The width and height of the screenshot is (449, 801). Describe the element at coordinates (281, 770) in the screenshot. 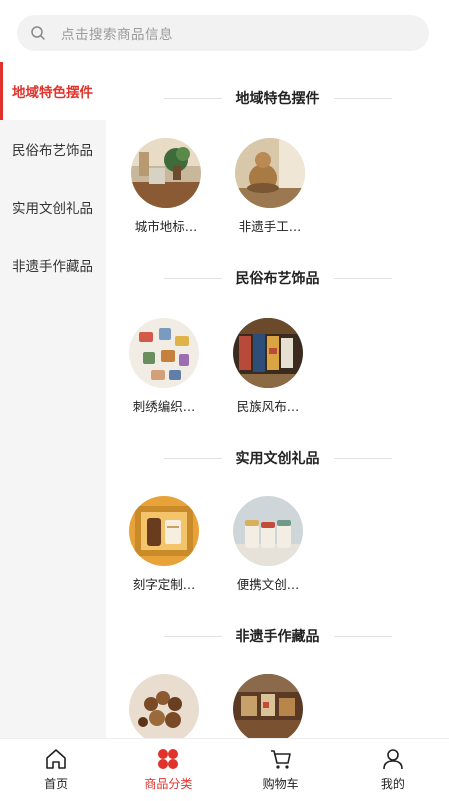

I see `tab-cart: 购物车` at that location.